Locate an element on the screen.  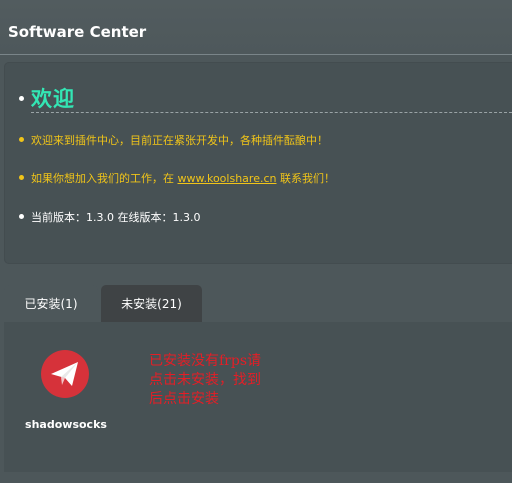
join-notice-before: 如果你想加入我们的工作，在 is located at coordinates (104, 178).